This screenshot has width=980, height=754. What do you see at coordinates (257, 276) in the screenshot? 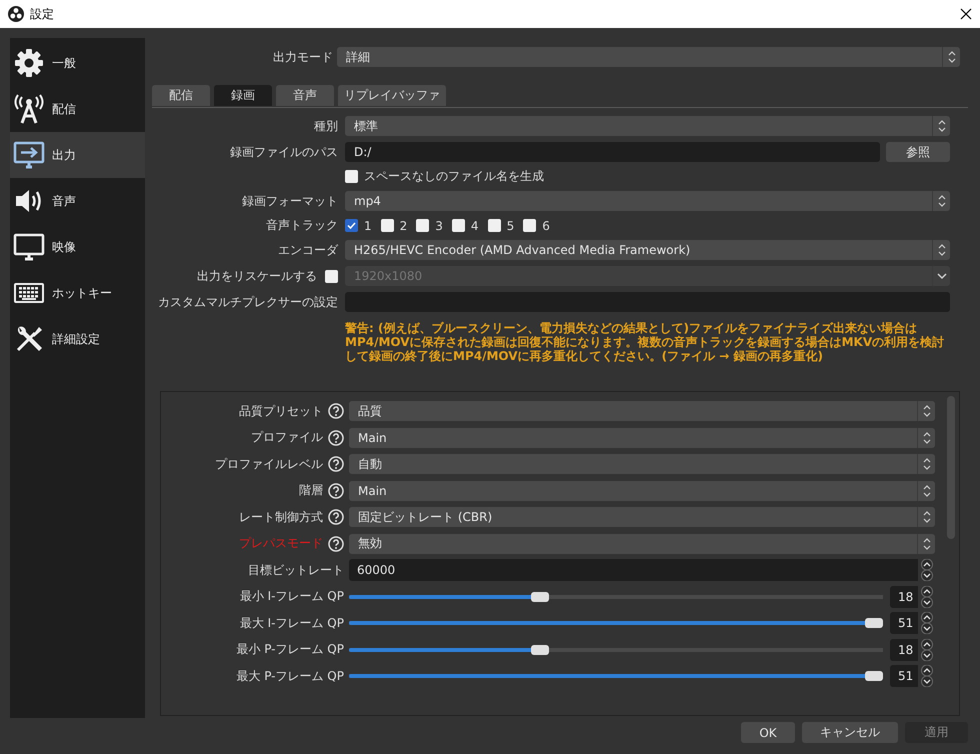
I see `field-label: 出力をリスケールする` at bounding box center [257, 276].